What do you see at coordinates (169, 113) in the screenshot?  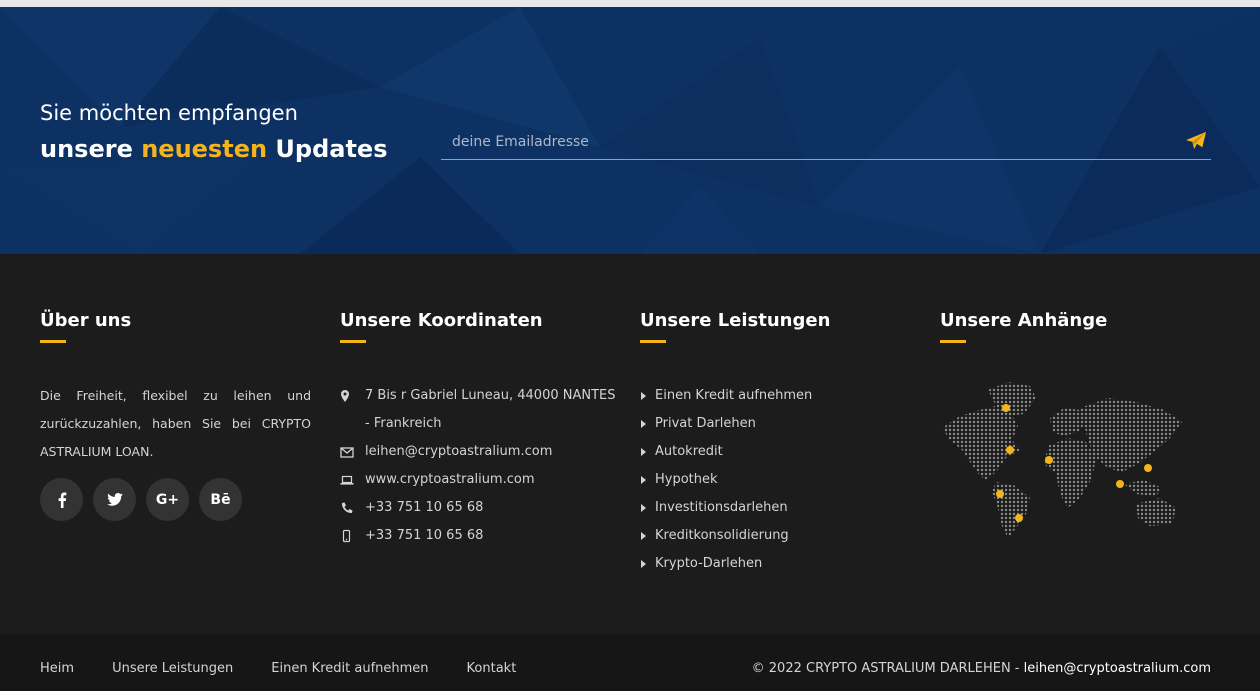 I see `newsletter-heading-line1: Sie möchten empfangen` at bounding box center [169, 113].